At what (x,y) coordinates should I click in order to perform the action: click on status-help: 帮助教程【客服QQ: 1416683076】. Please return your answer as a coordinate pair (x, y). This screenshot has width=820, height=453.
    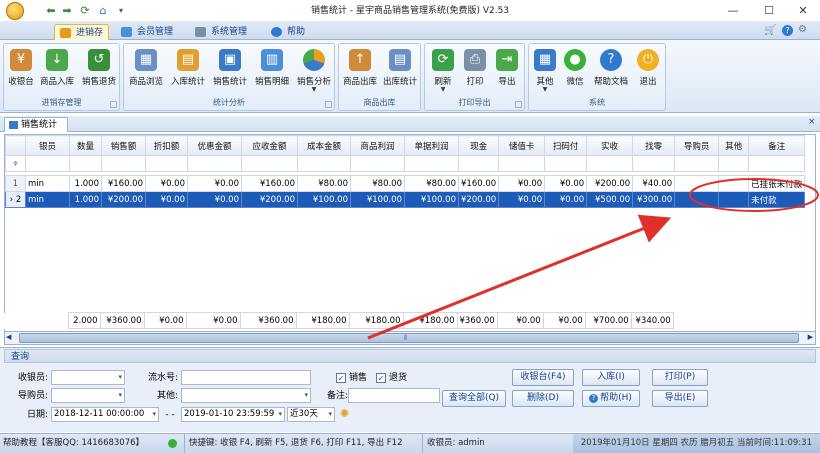
    Looking at the image, I should click on (73, 443).